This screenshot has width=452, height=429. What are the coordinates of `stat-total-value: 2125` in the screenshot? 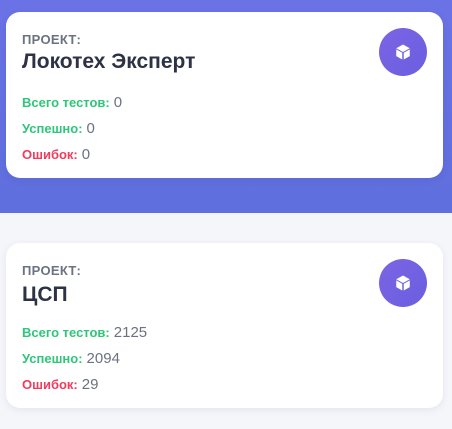 It's located at (130, 332).